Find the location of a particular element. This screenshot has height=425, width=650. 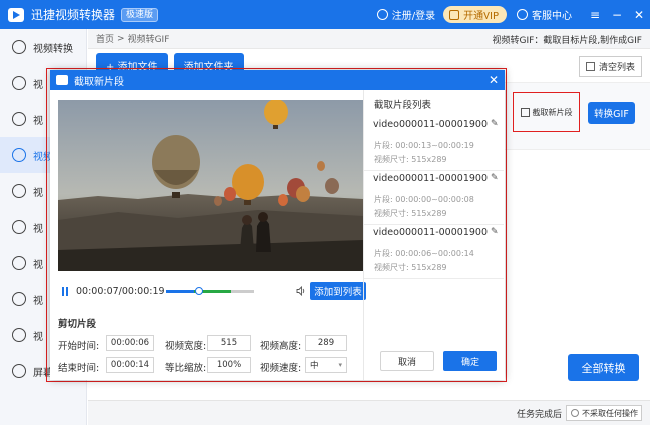

clip-range-value: 00:00:13~00:00:19 is located at coordinates (434, 145).